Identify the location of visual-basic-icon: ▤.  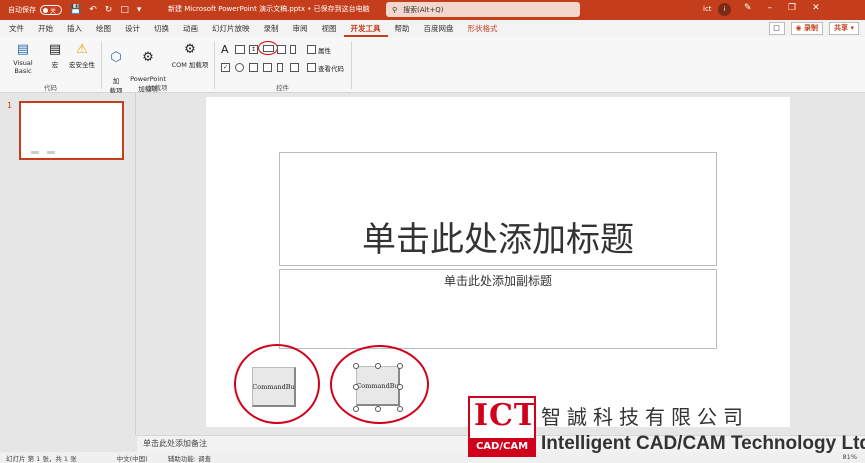
(23, 49).